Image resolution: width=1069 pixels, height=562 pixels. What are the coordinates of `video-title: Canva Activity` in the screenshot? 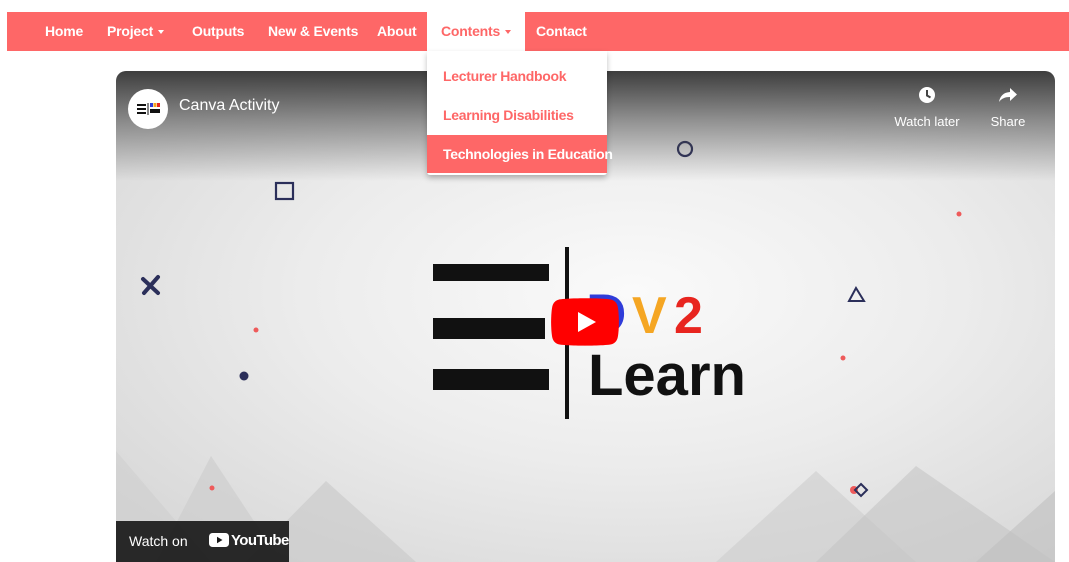 It's located at (229, 106).